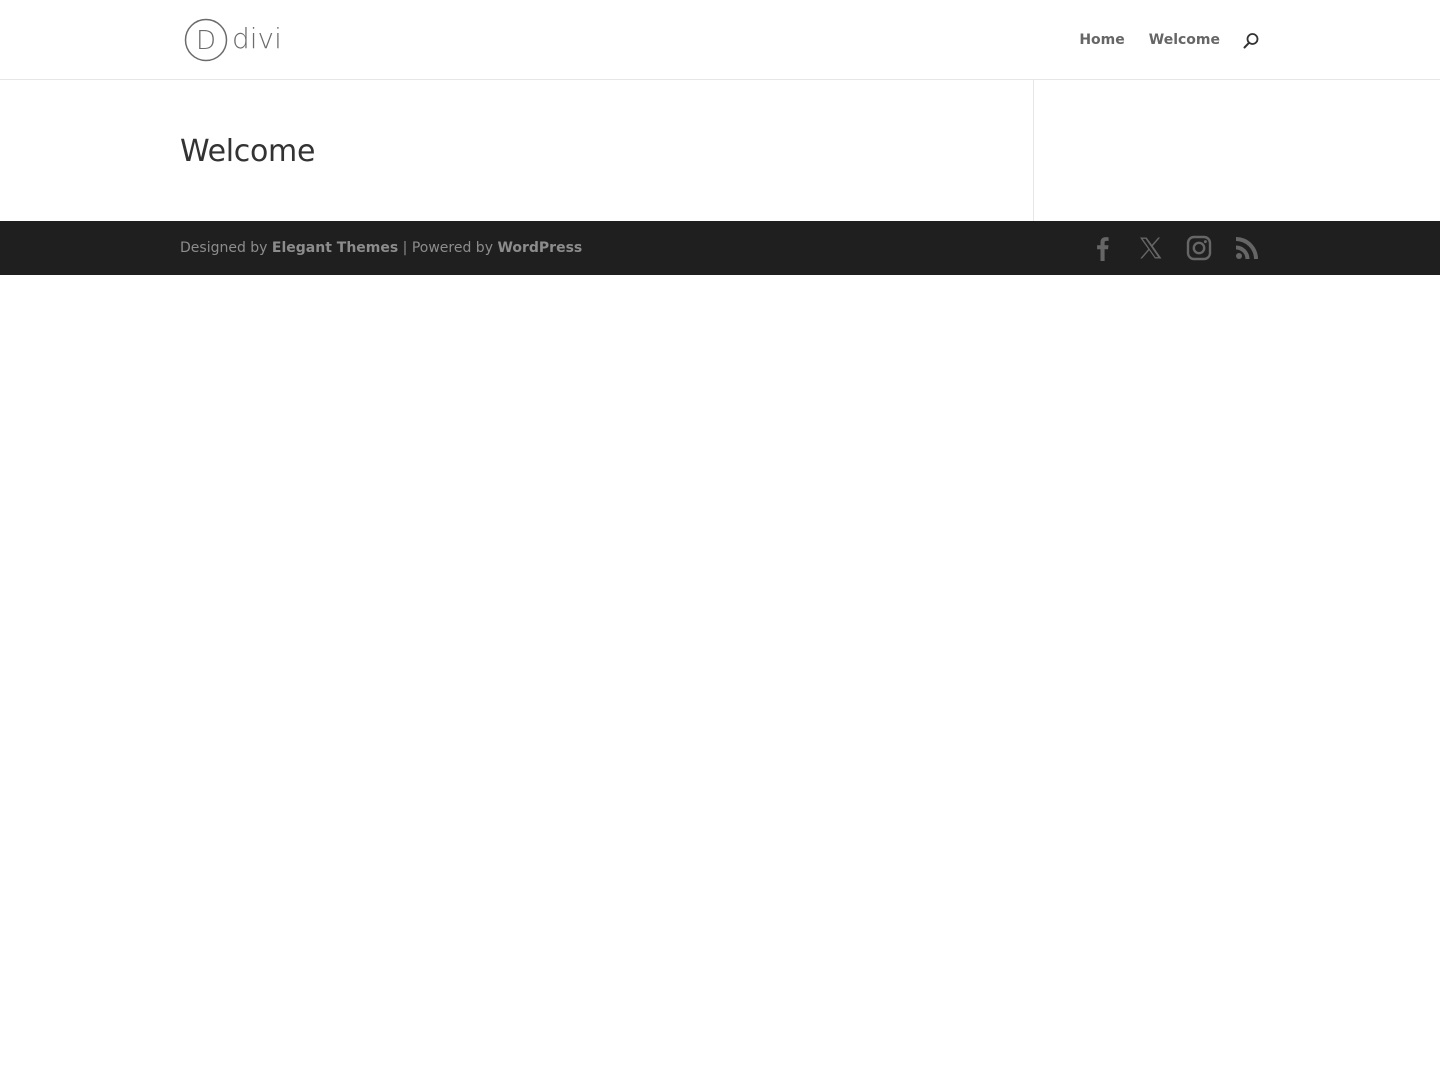 This screenshot has width=1440, height=1080. Describe the element at coordinates (1199, 248) in the screenshot. I see `instagram-icon` at that location.